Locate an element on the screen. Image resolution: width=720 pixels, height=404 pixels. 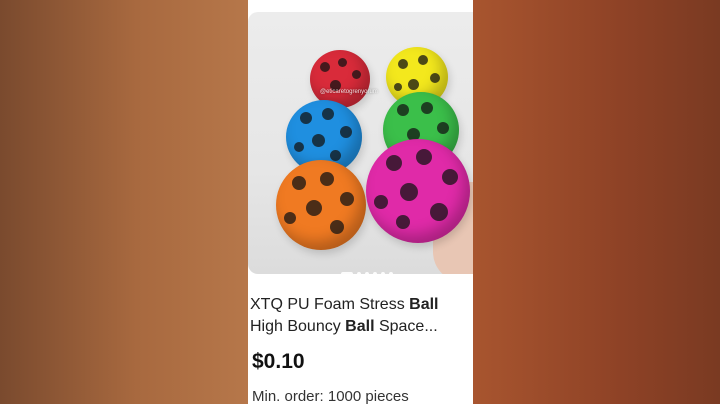
min-order: Min. order: 1000 pieces is located at coordinates (330, 396).